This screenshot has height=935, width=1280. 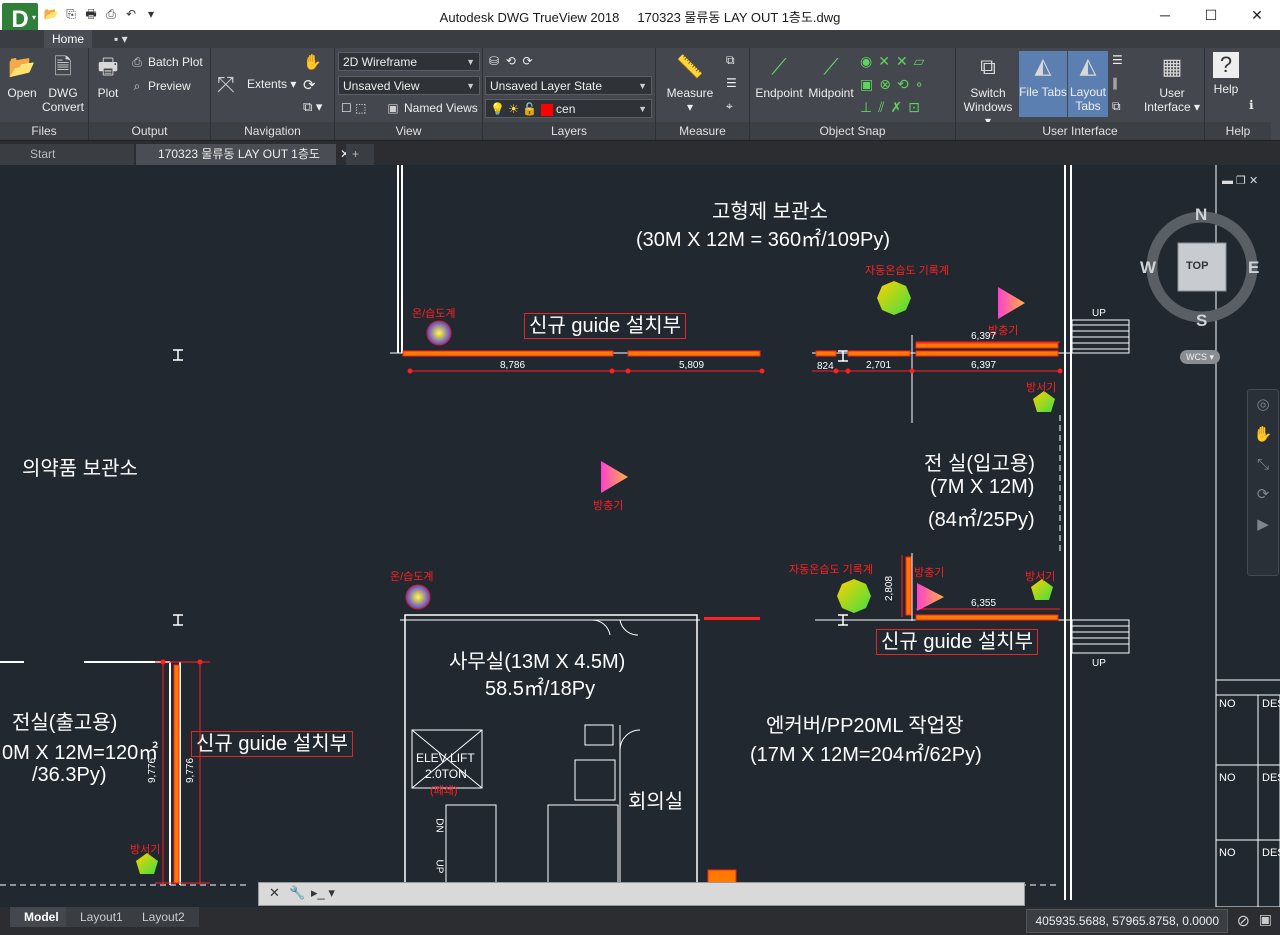 I want to click on room-office: 사무실(13M X 4.5M), so click(x=537, y=662).